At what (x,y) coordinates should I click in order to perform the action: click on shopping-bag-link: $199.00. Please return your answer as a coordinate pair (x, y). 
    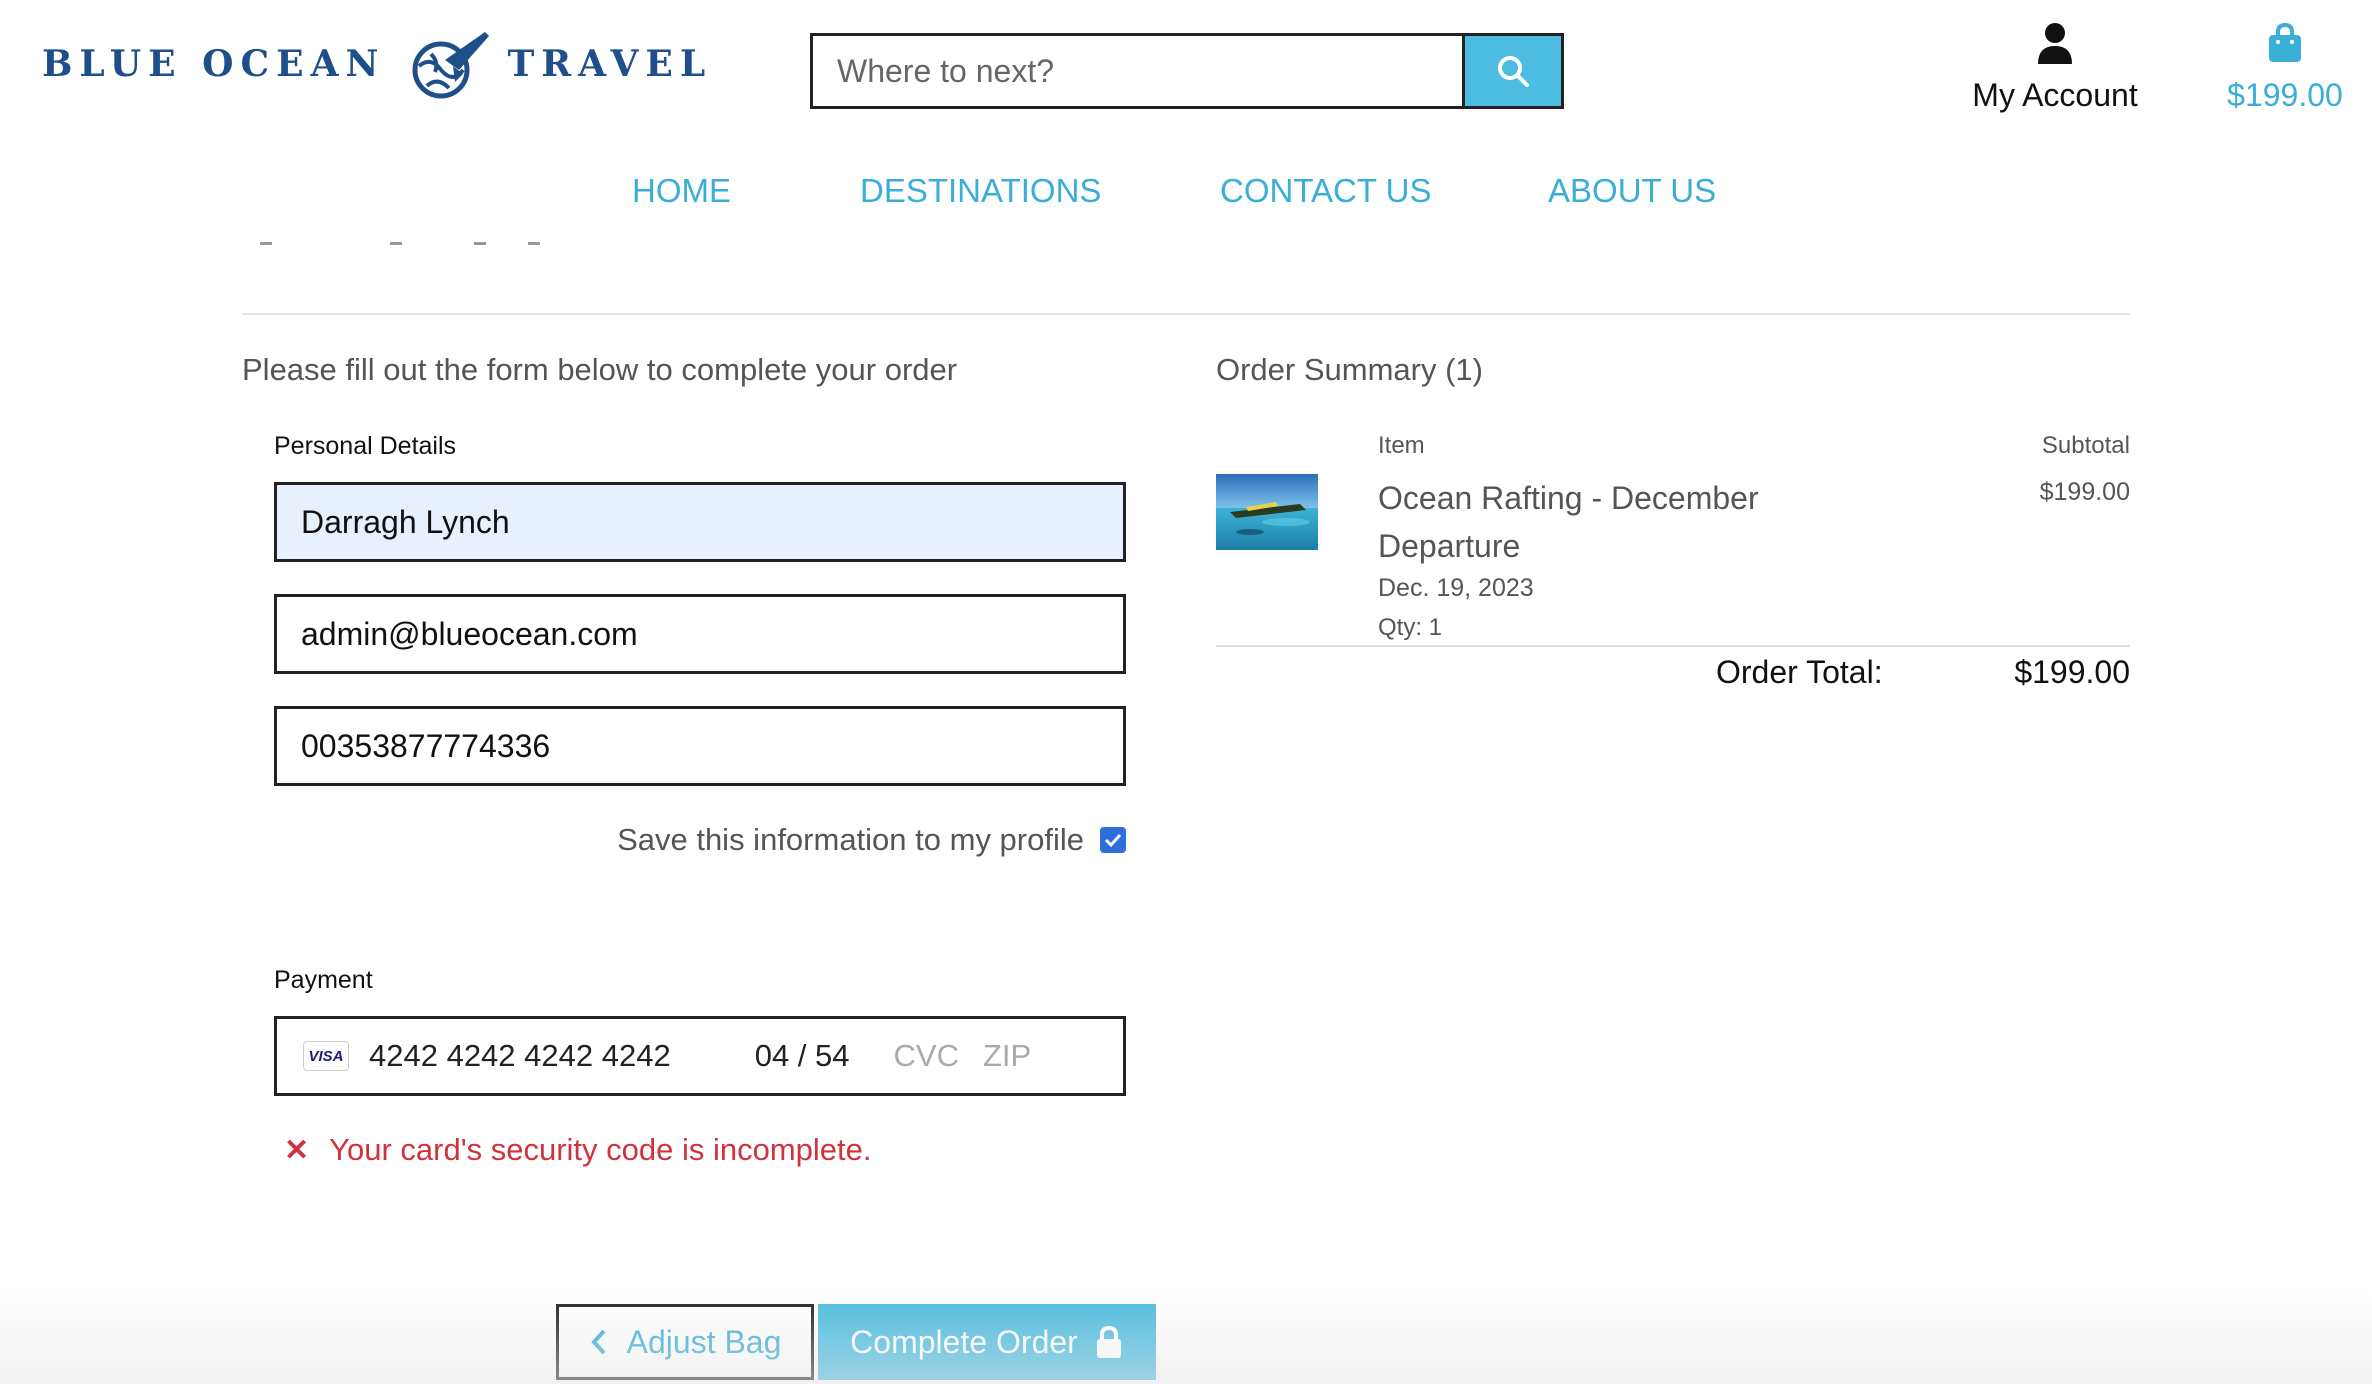
    Looking at the image, I should click on (2285, 68).